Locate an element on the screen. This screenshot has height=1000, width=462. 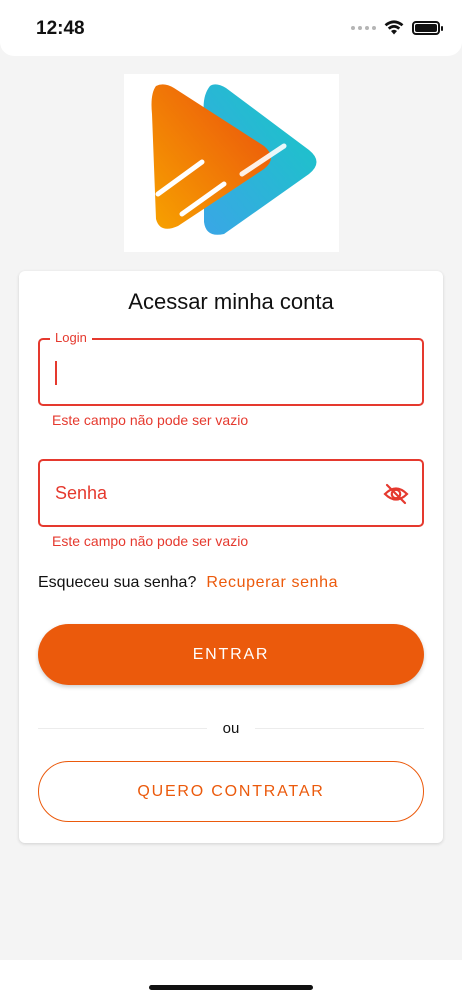
card-title: Acessar minha conta is located at coordinates (231, 301).